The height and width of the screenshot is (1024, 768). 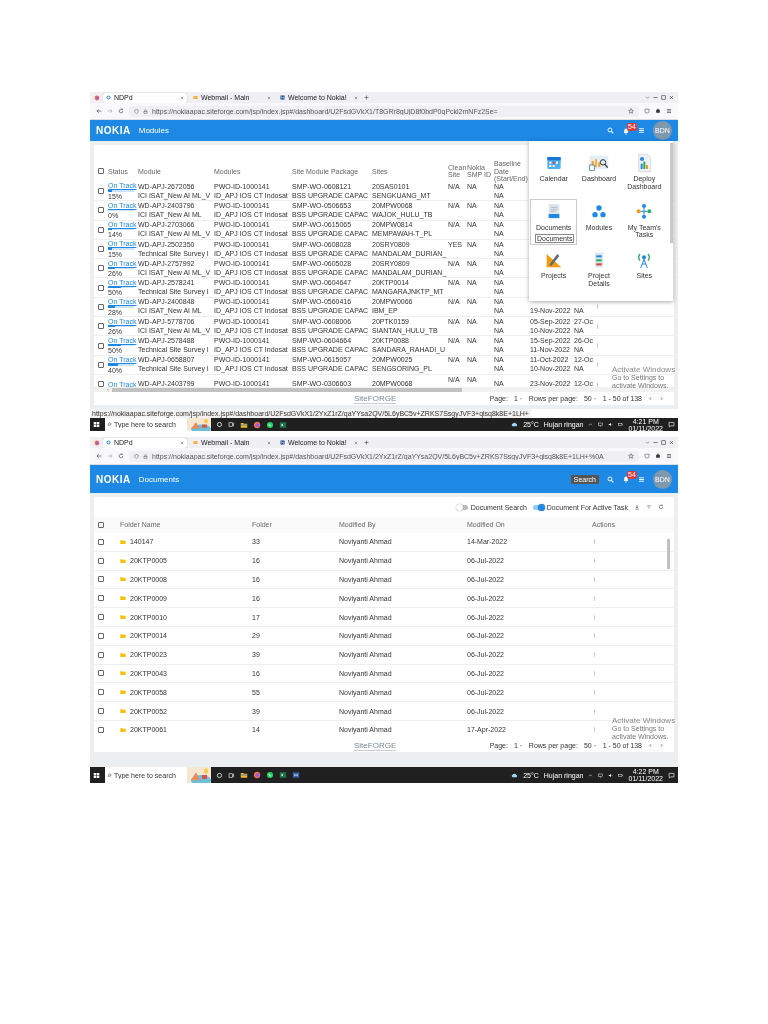 What do you see at coordinates (145, 111) in the screenshot?
I see `lock-icon` at bounding box center [145, 111].